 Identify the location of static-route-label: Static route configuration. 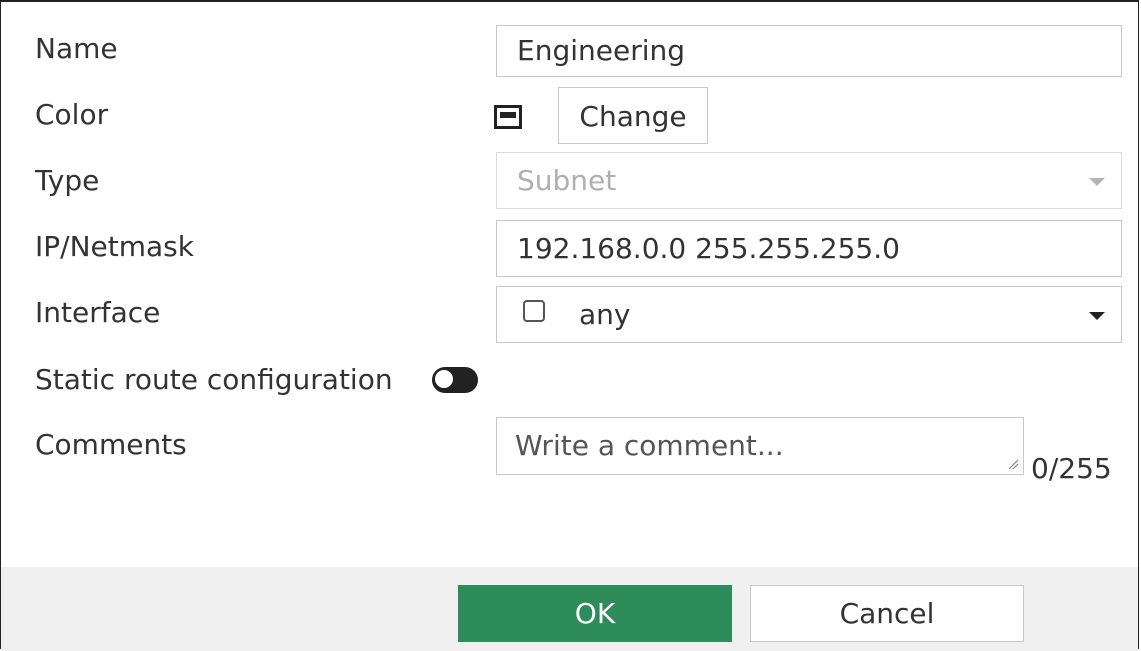
(214, 379).